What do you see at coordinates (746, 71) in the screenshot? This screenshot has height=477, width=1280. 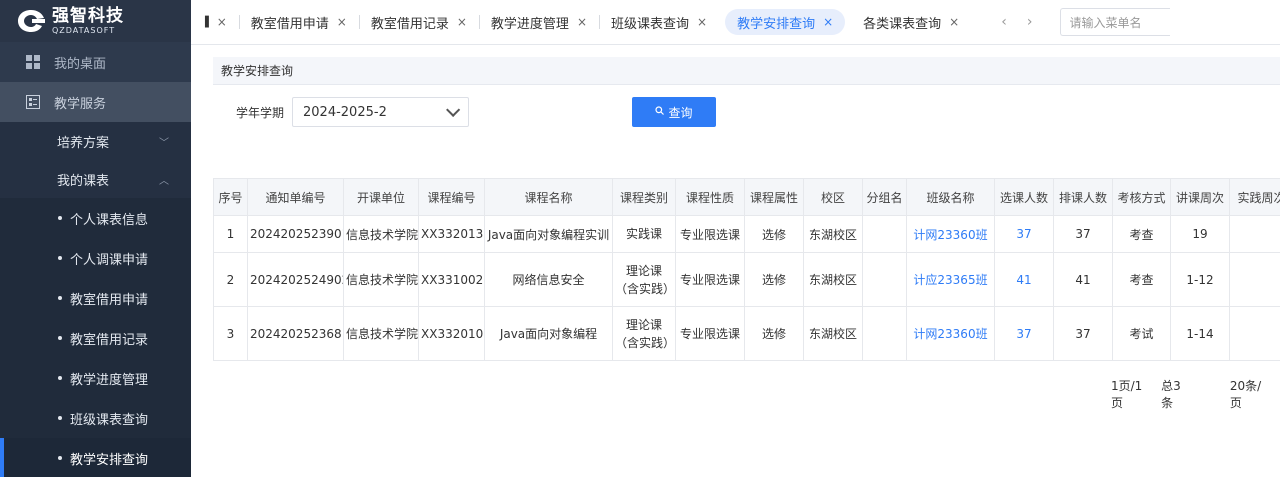 I see `breadcrumb: 教学安排查询` at bounding box center [746, 71].